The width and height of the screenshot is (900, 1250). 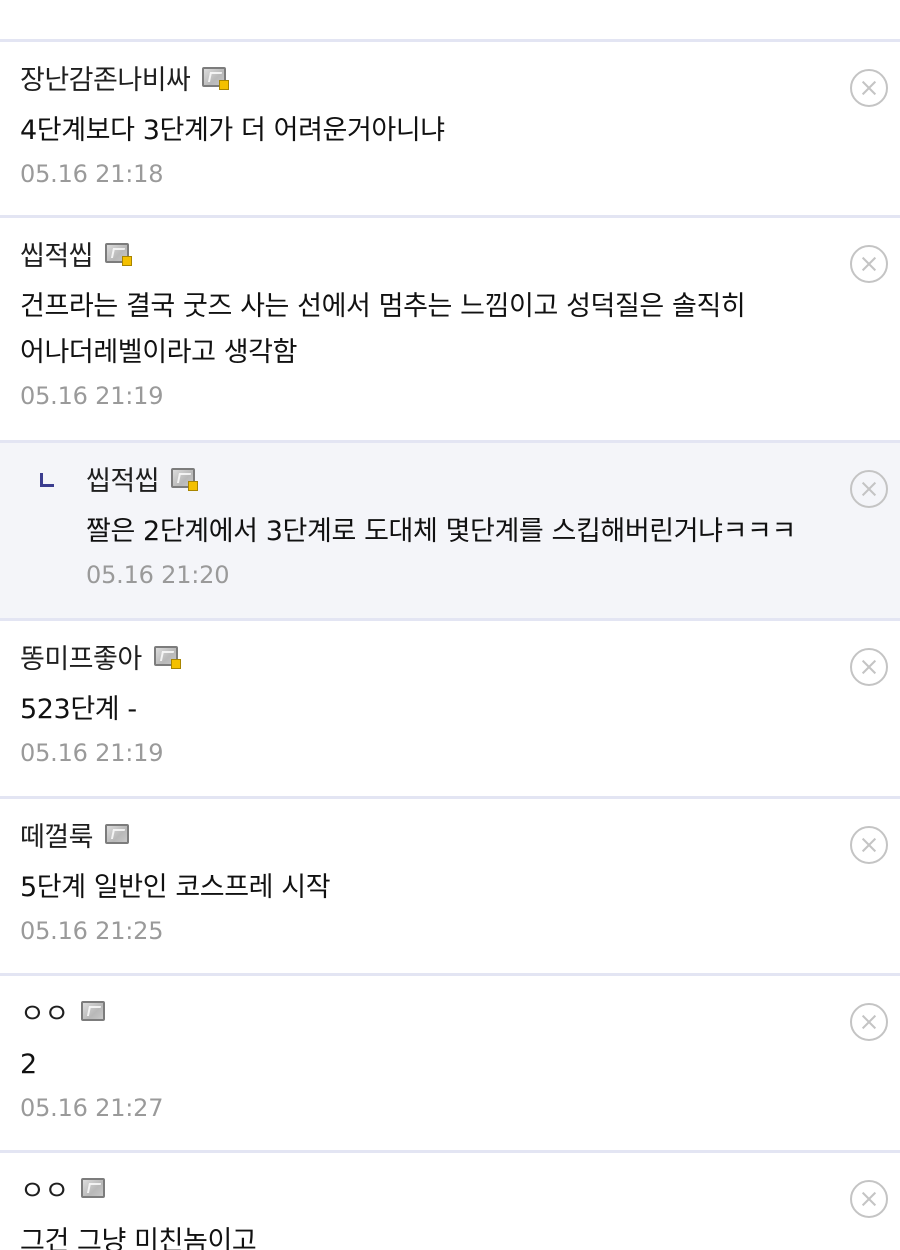 What do you see at coordinates (57, 834) in the screenshot?
I see `comment-nickname: 떼껄룩` at bounding box center [57, 834].